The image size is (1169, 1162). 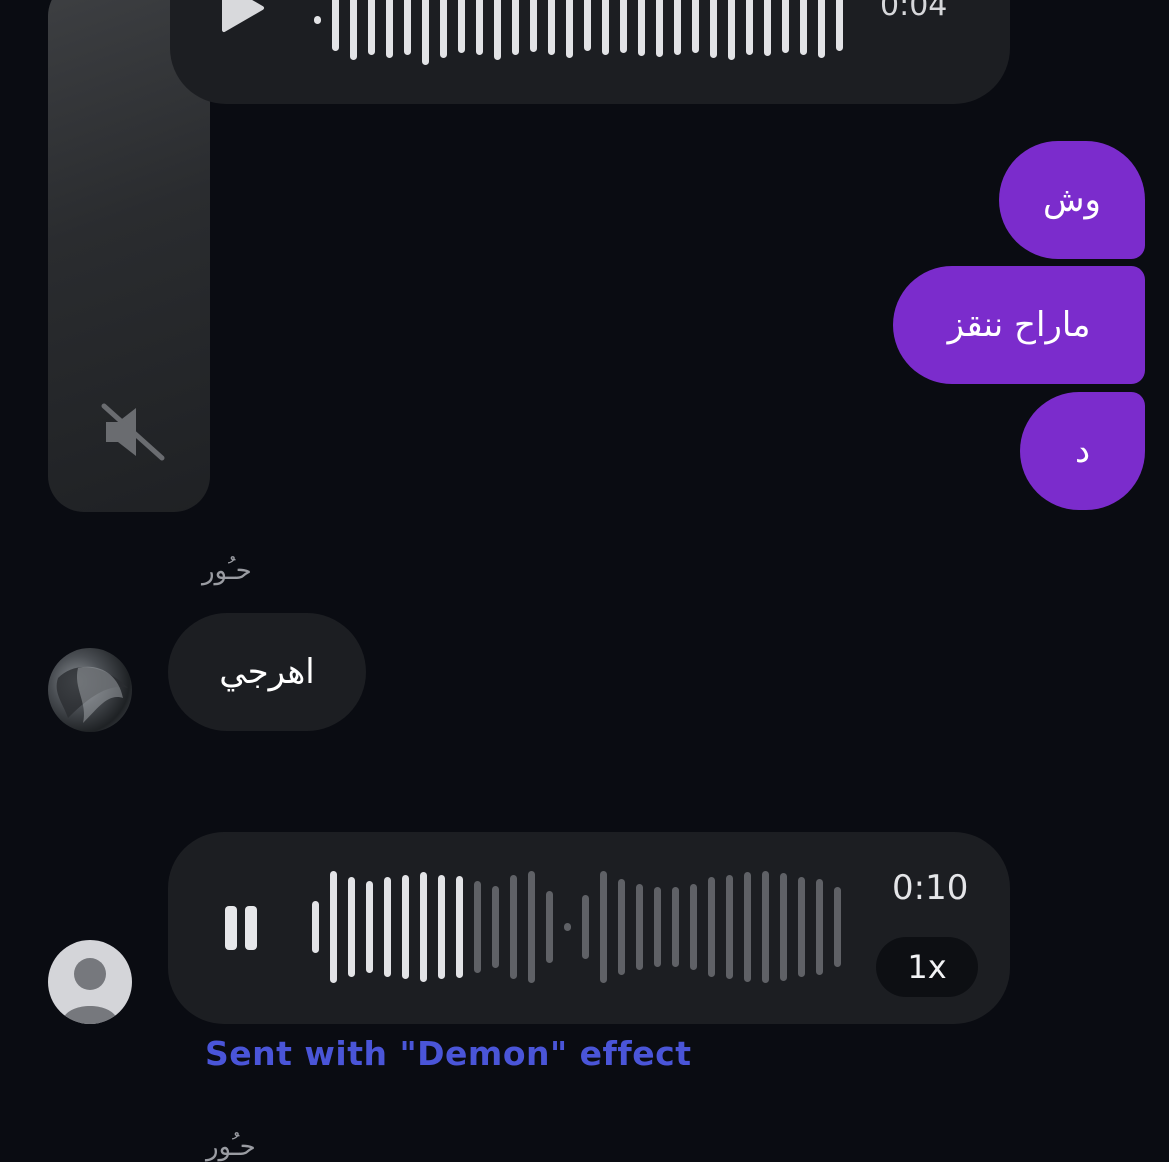 I want to click on playback-speed-button: 1x, so click(x=927, y=967).